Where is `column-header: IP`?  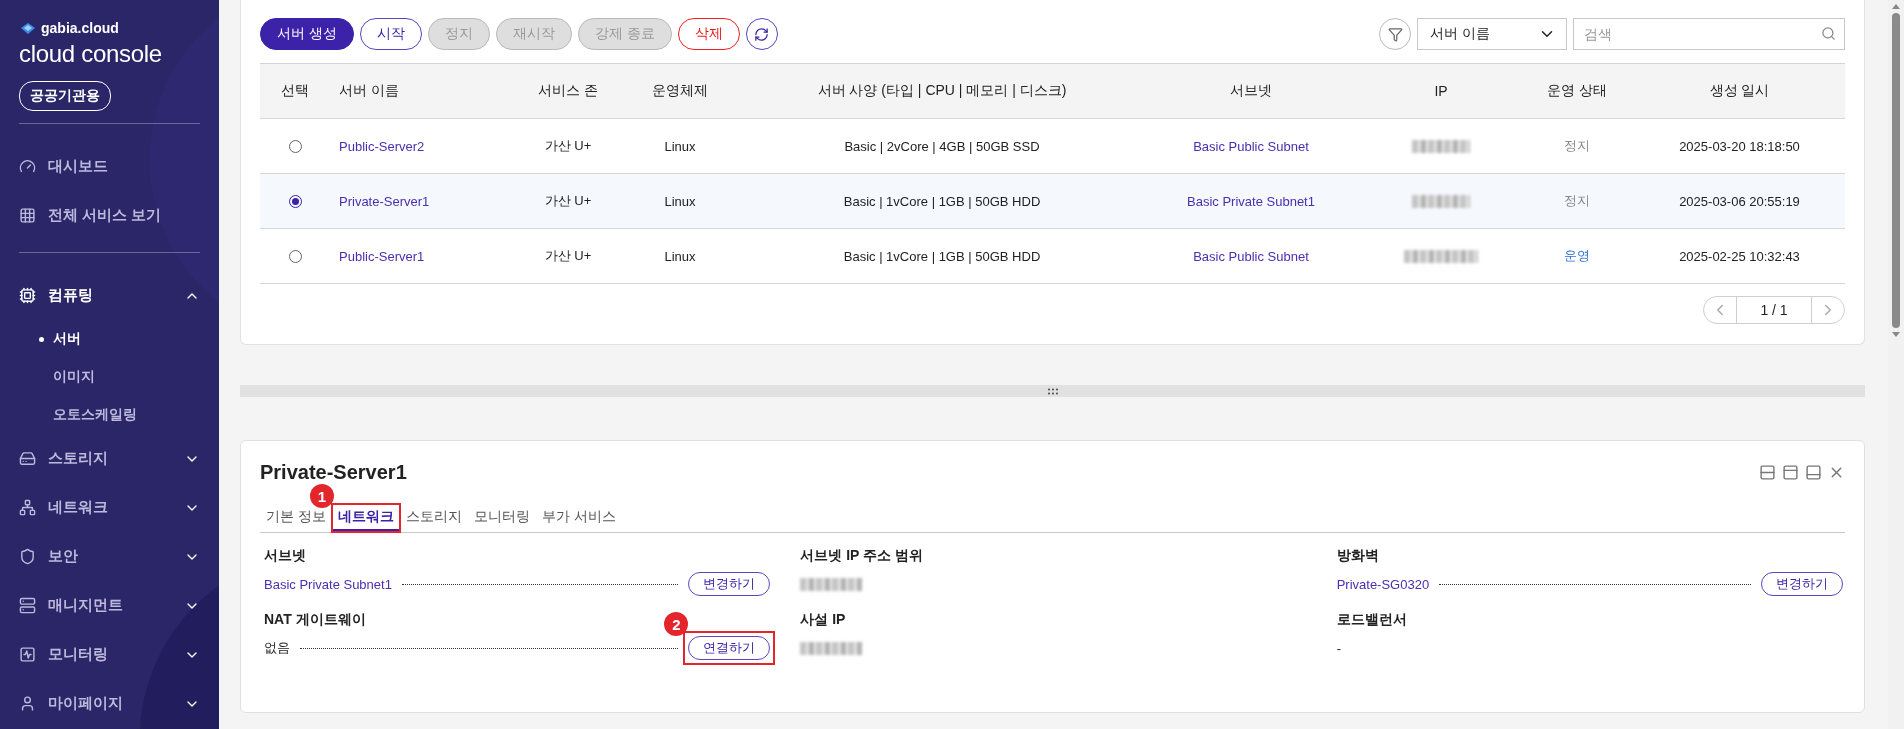 column-header: IP is located at coordinates (1441, 91).